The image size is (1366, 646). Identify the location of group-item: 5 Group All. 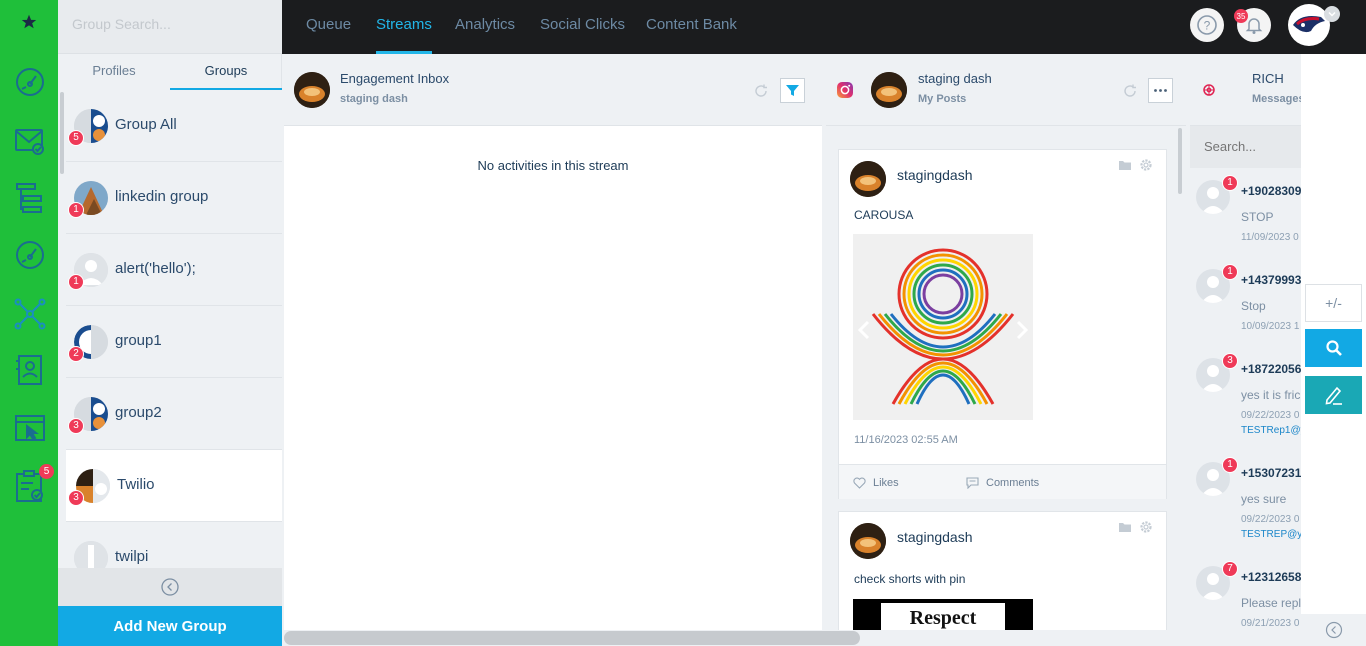
(174, 126).